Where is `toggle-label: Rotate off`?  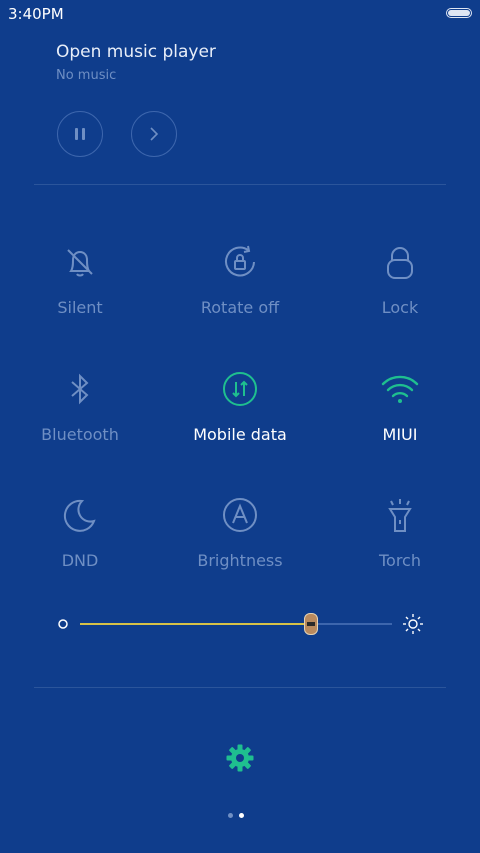
toggle-label: Rotate off is located at coordinates (240, 307).